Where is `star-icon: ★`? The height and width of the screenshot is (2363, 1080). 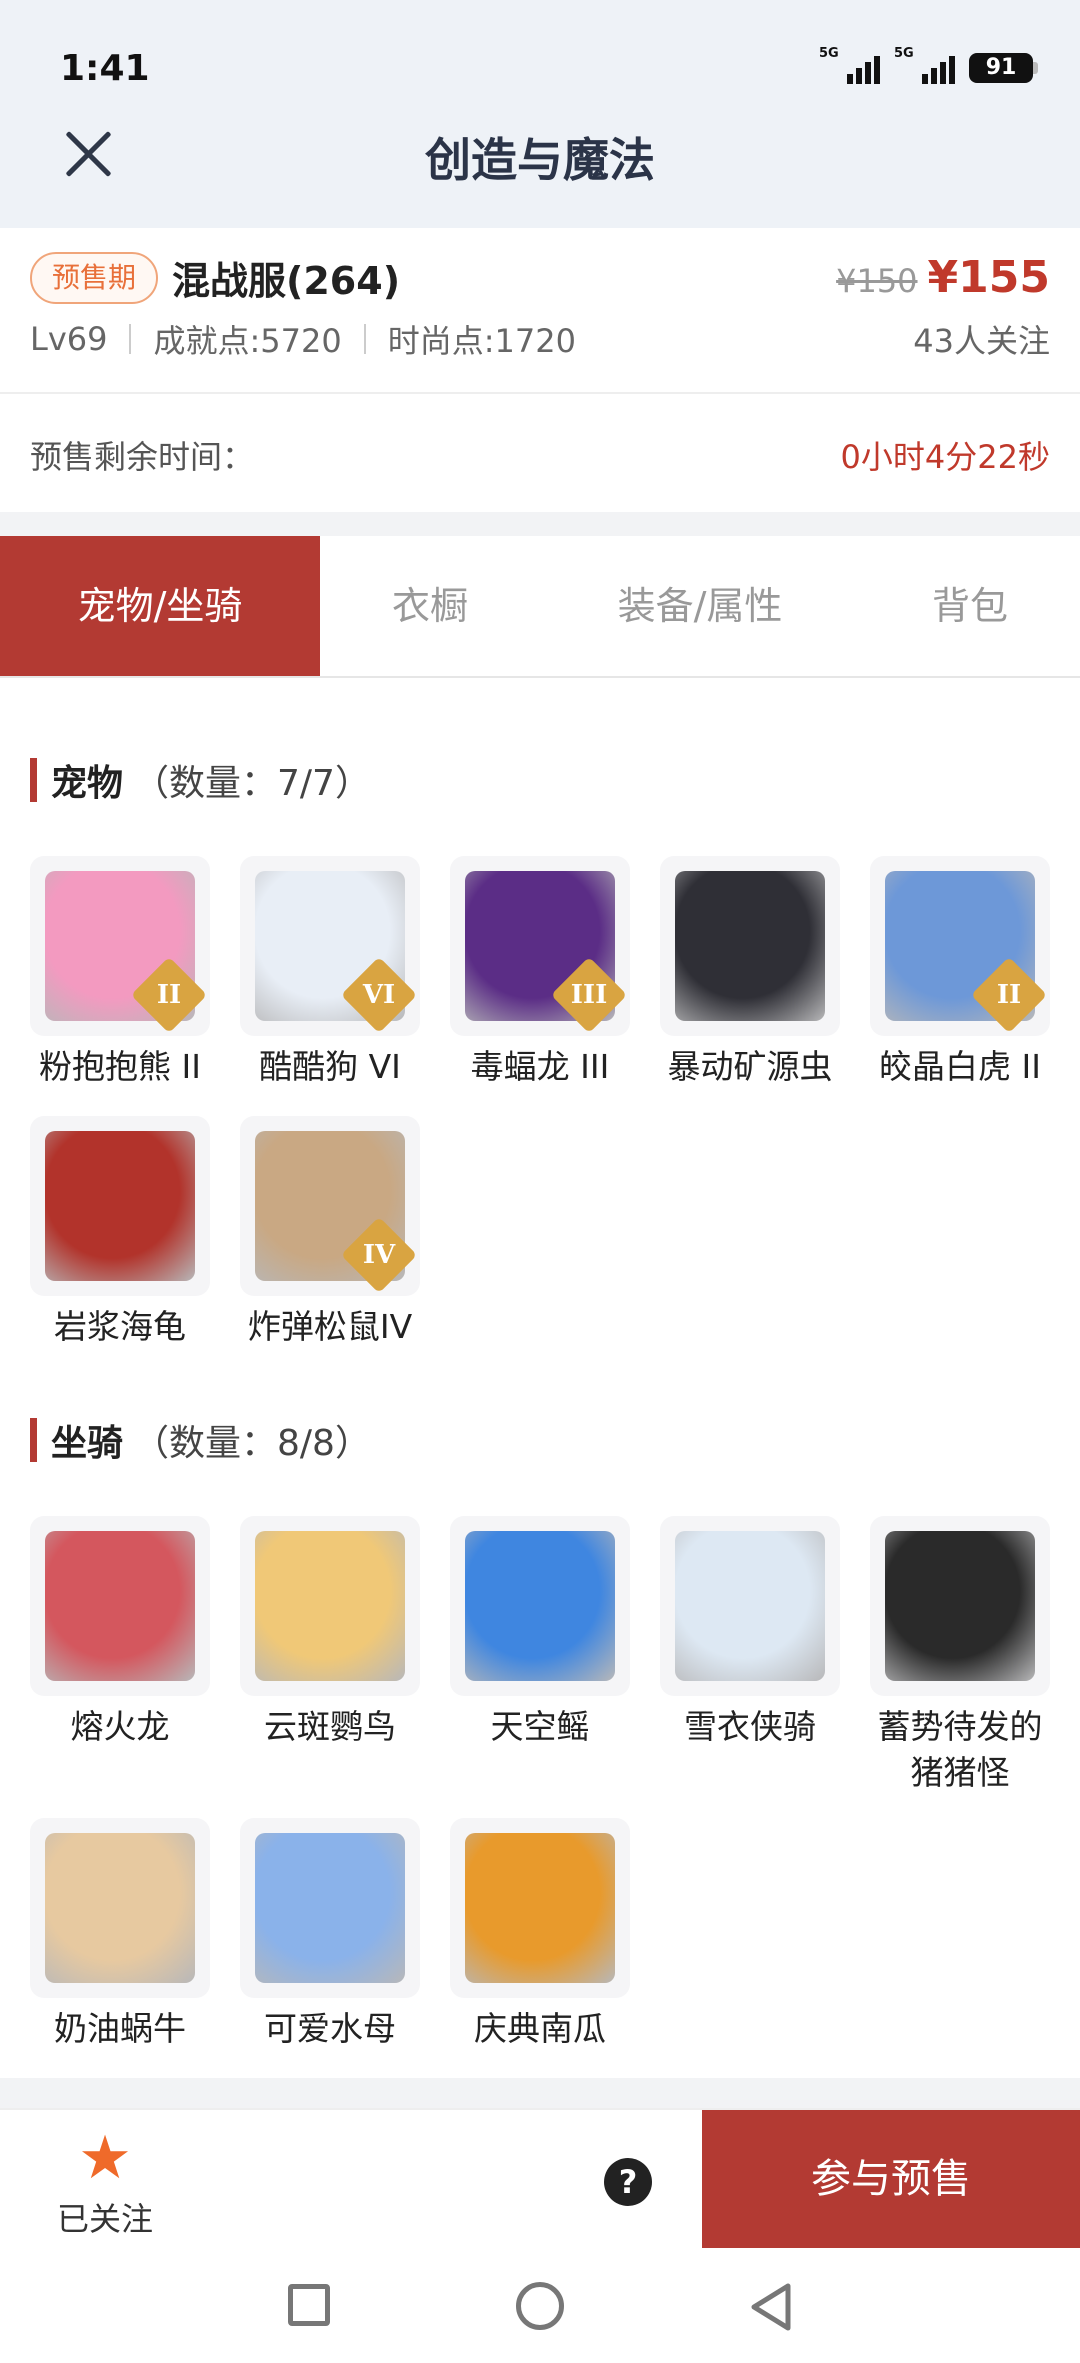
star-icon: ★ is located at coordinates (105, 2158).